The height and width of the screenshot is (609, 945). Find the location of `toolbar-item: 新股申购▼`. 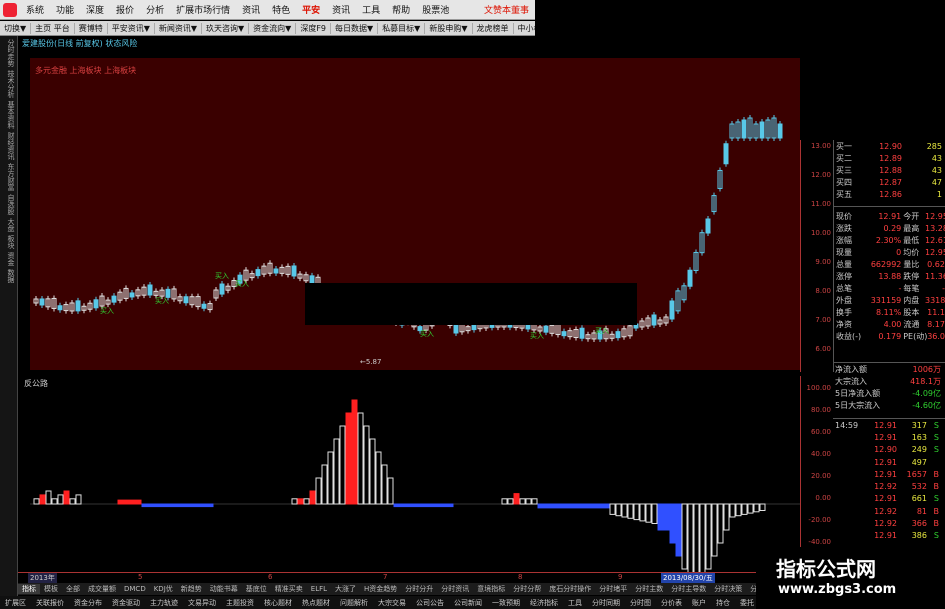

toolbar-item: 新股申购▼ is located at coordinates (449, 28).